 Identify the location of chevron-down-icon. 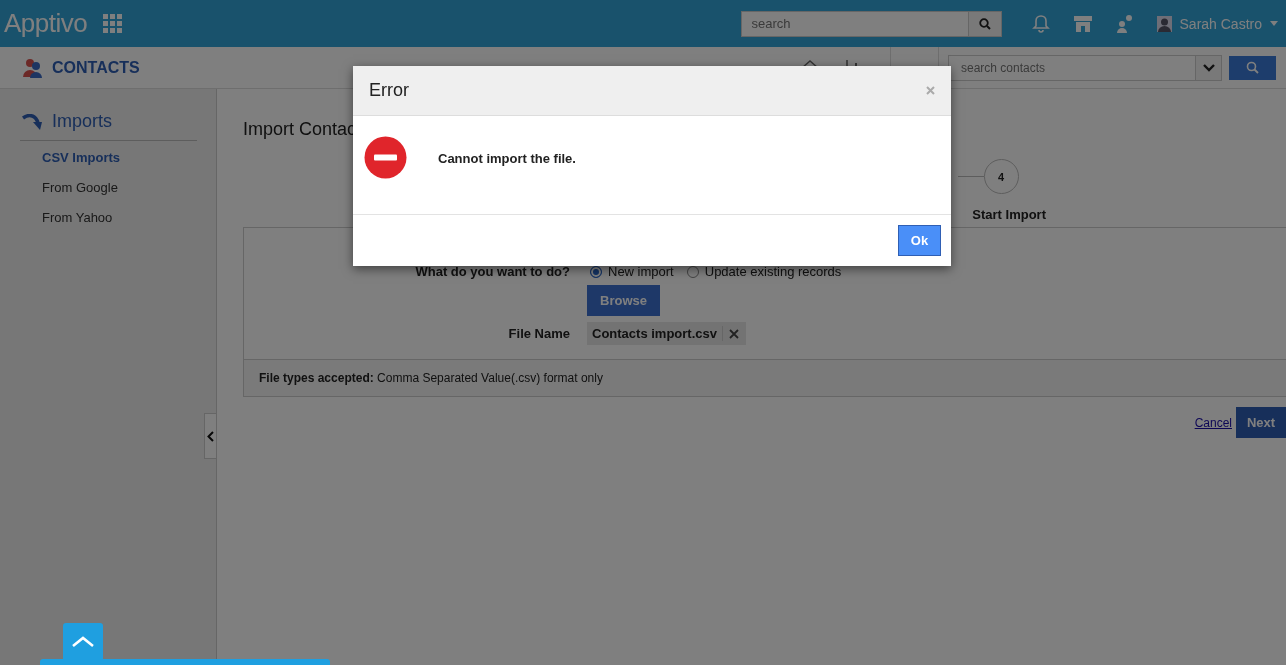
(1208, 67).